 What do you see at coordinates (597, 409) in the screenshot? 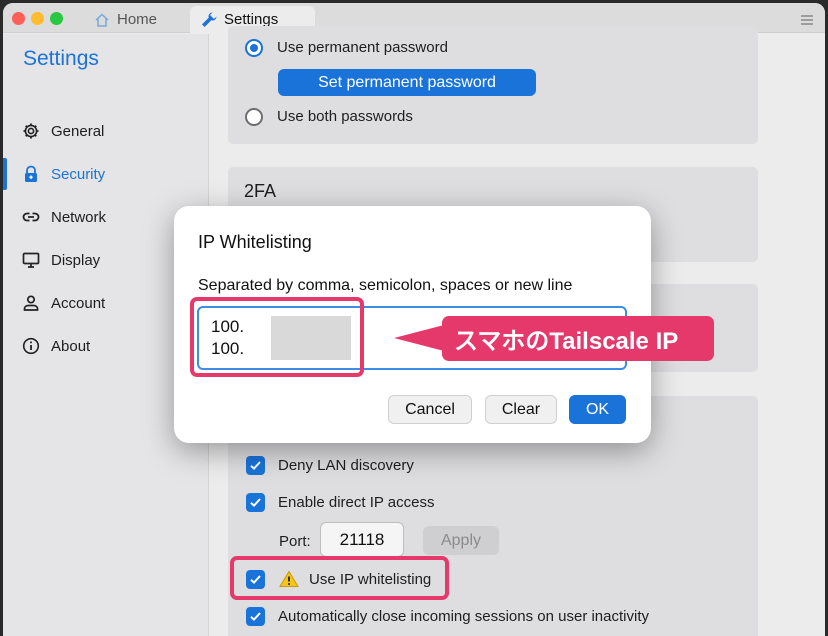
I see `ok-button: OK` at bounding box center [597, 409].